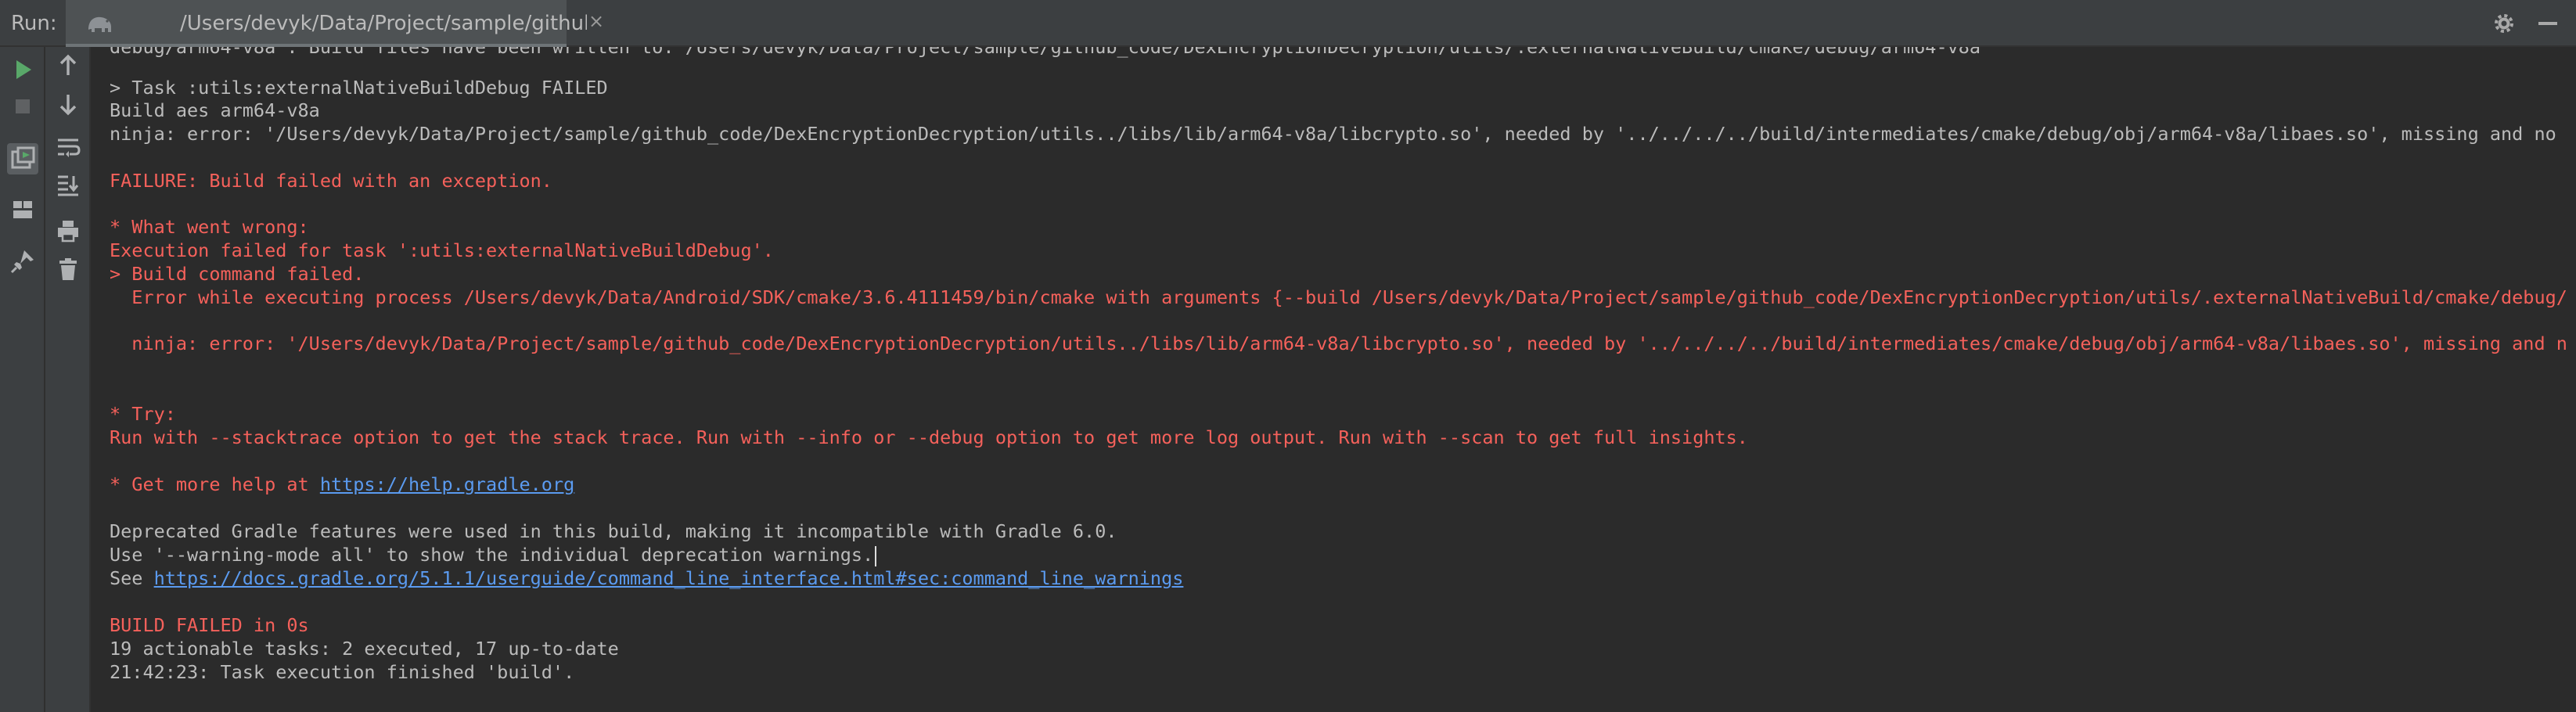 The width and height of the screenshot is (2576, 712). What do you see at coordinates (68, 379) in the screenshot?
I see `console-actions-toolbar` at bounding box center [68, 379].